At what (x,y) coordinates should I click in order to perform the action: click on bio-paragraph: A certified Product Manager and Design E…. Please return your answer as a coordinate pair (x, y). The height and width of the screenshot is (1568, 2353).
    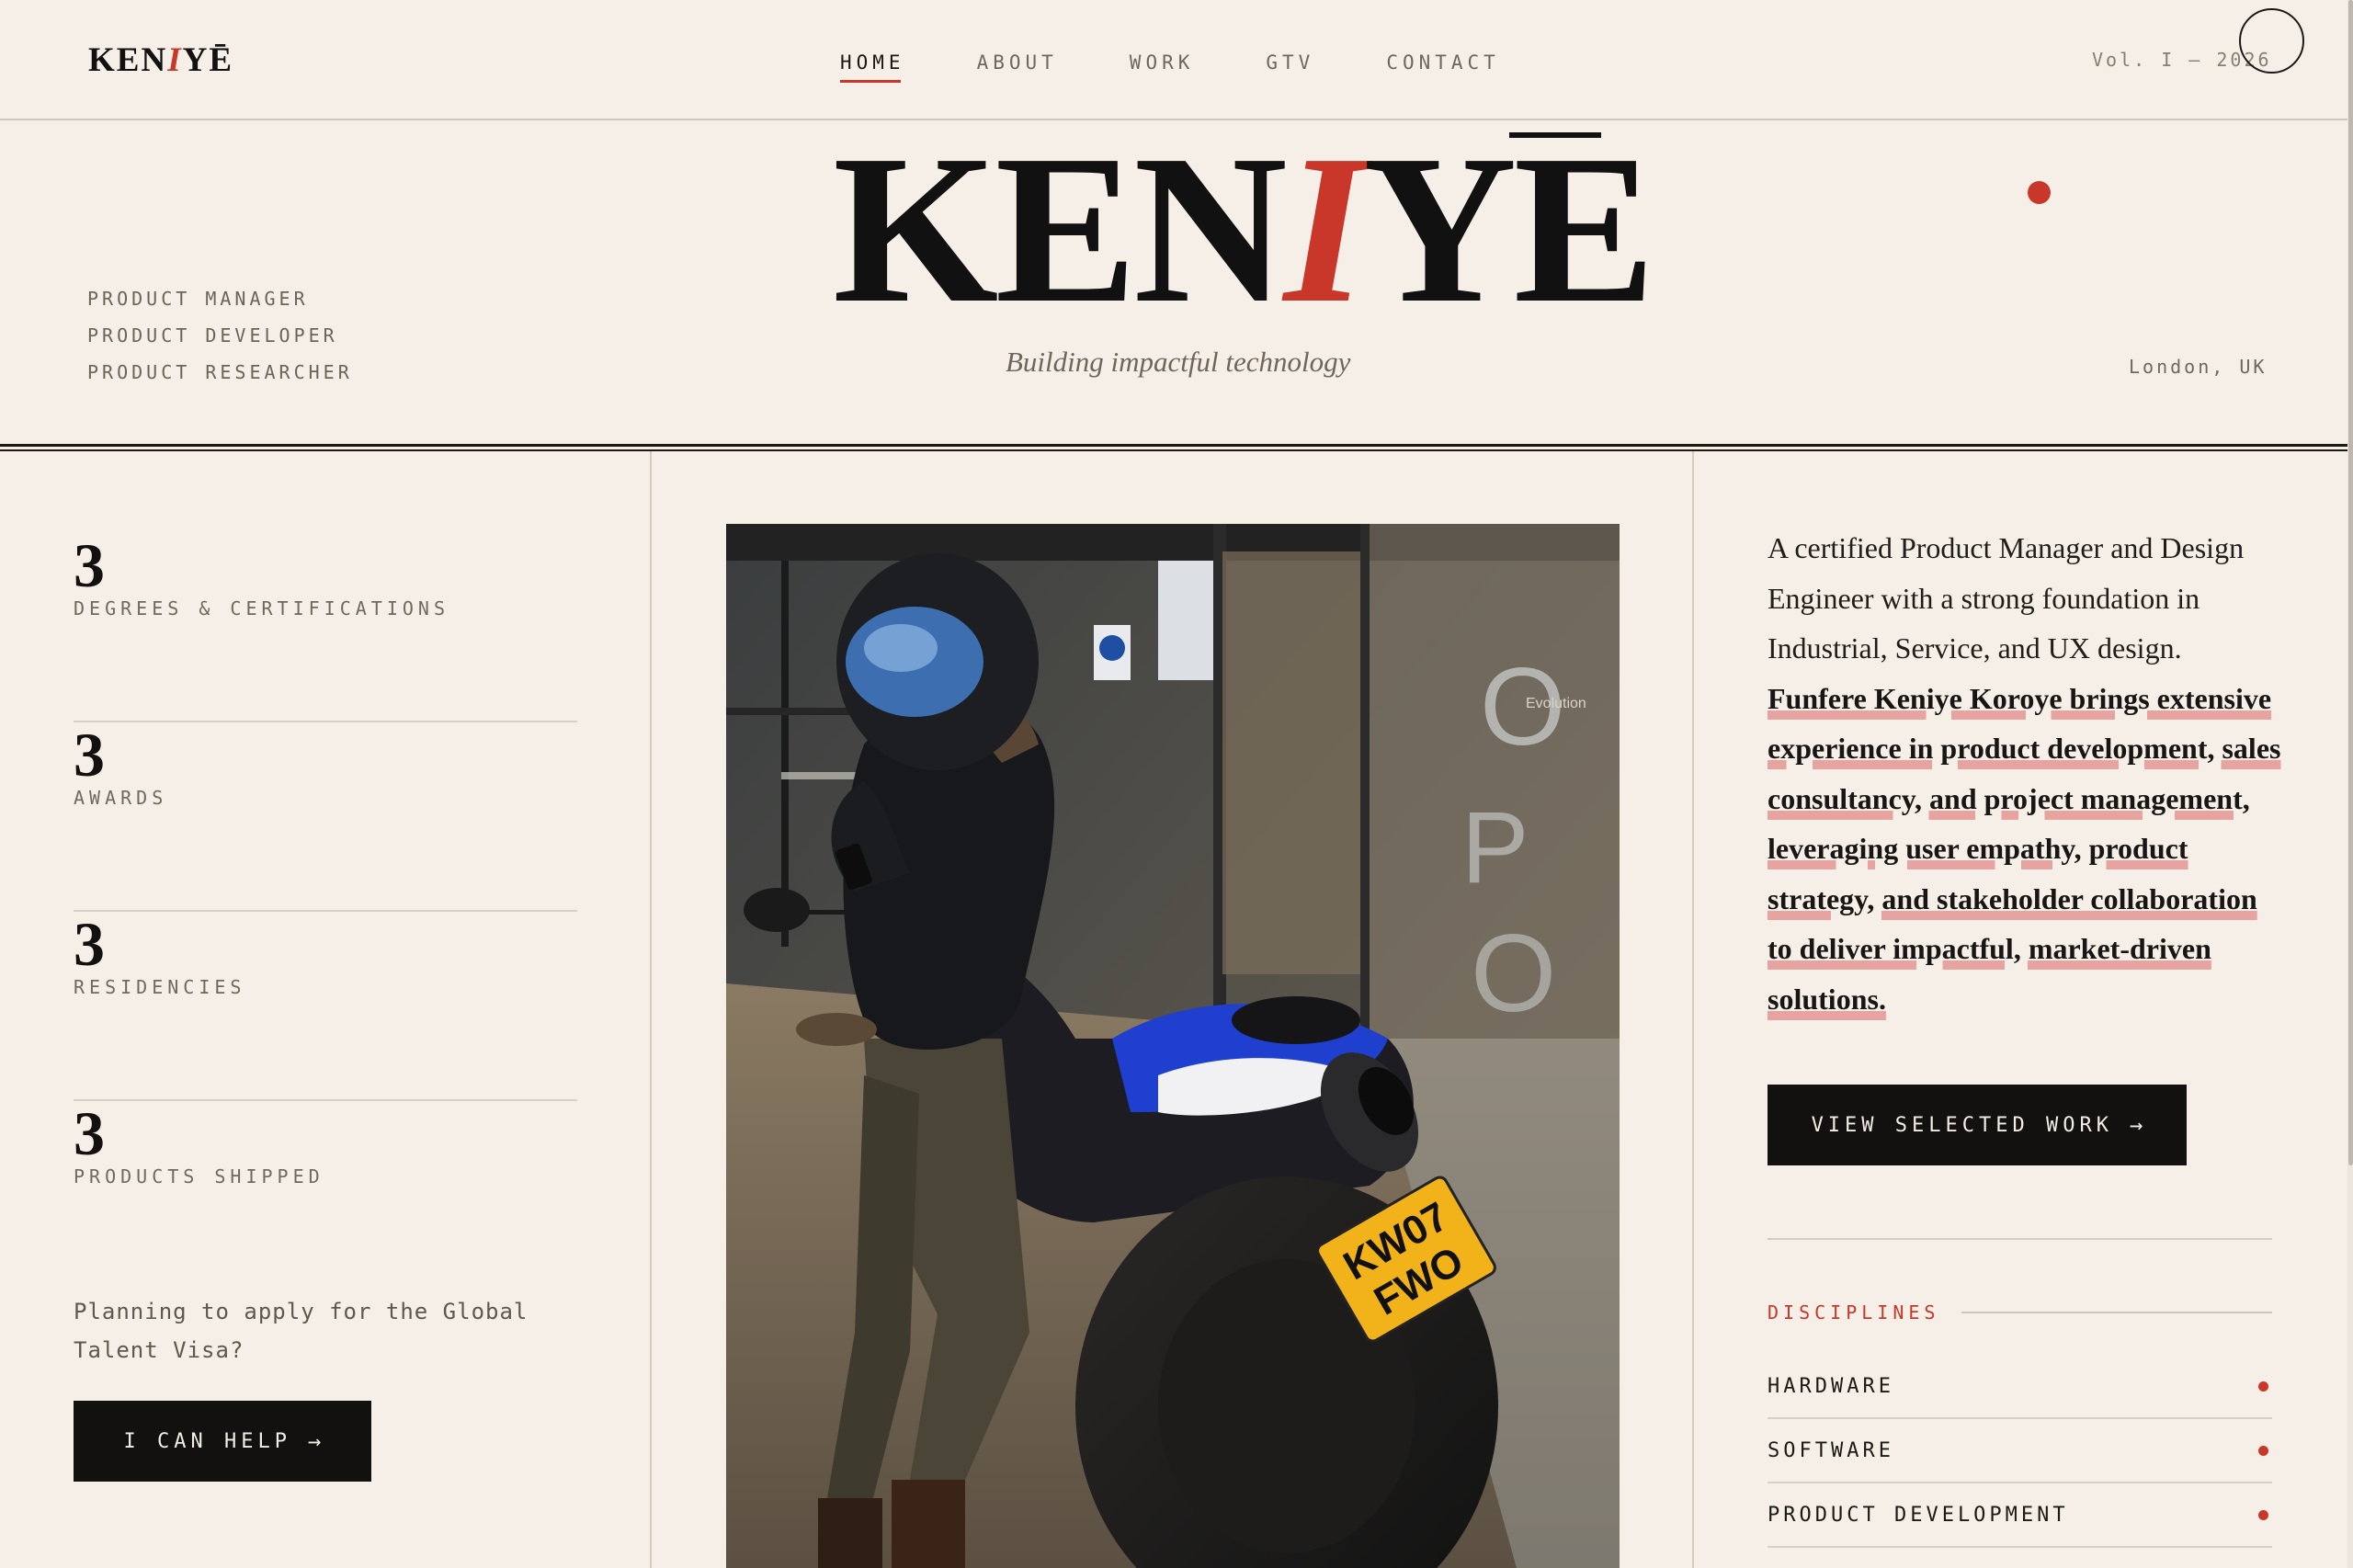
    Looking at the image, I should click on (2025, 773).